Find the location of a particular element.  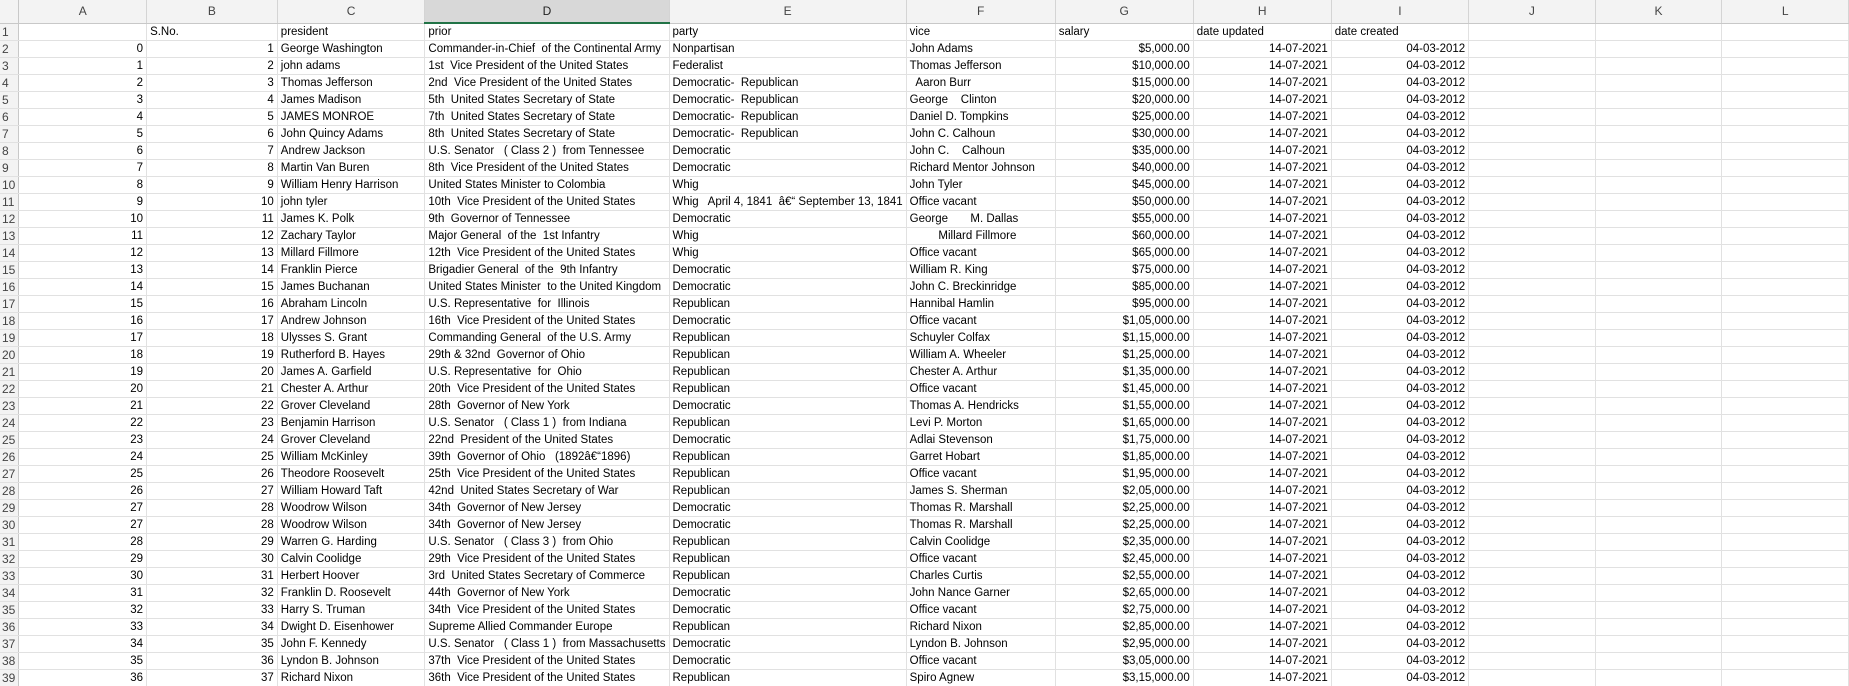

cell: Democratic is located at coordinates (788, 593).